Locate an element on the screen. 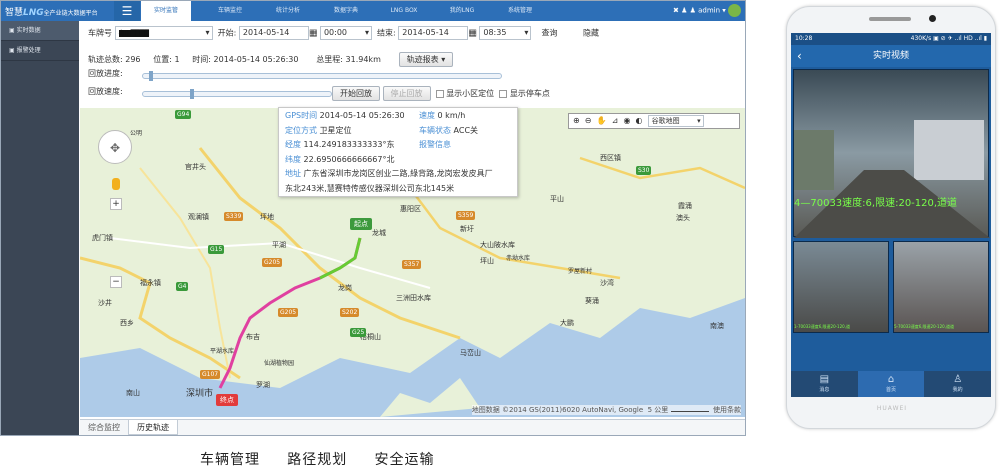  nav-home: ⌂ 首页 is located at coordinates (891, 384).